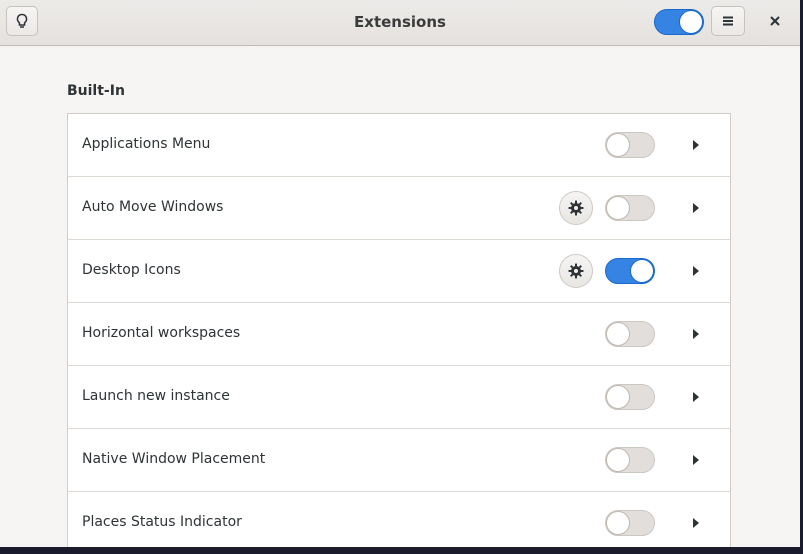 This screenshot has width=803, height=554. I want to click on extension-name: Applications Menu, so click(146, 144).